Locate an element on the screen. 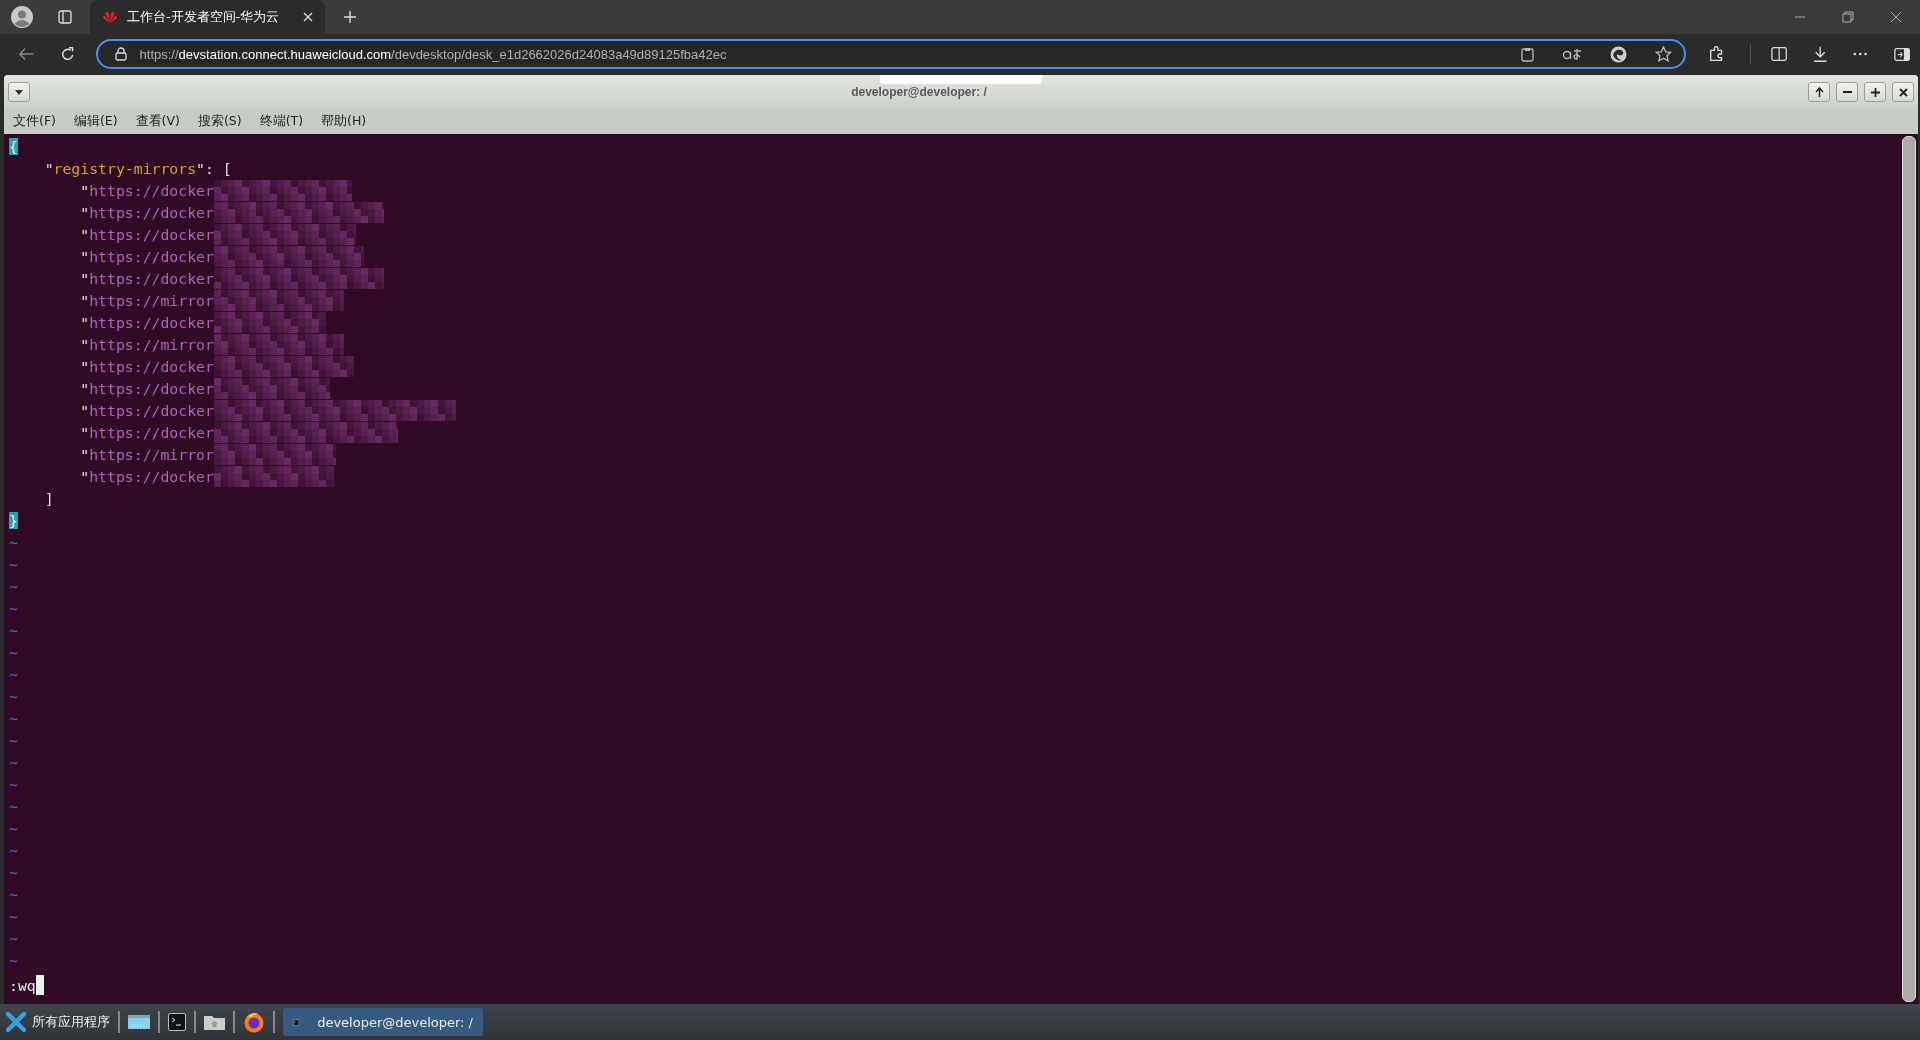 The height and width of the screenshot is (1040, 1920). split-screen-icon is located at coordinates (1778, 54).